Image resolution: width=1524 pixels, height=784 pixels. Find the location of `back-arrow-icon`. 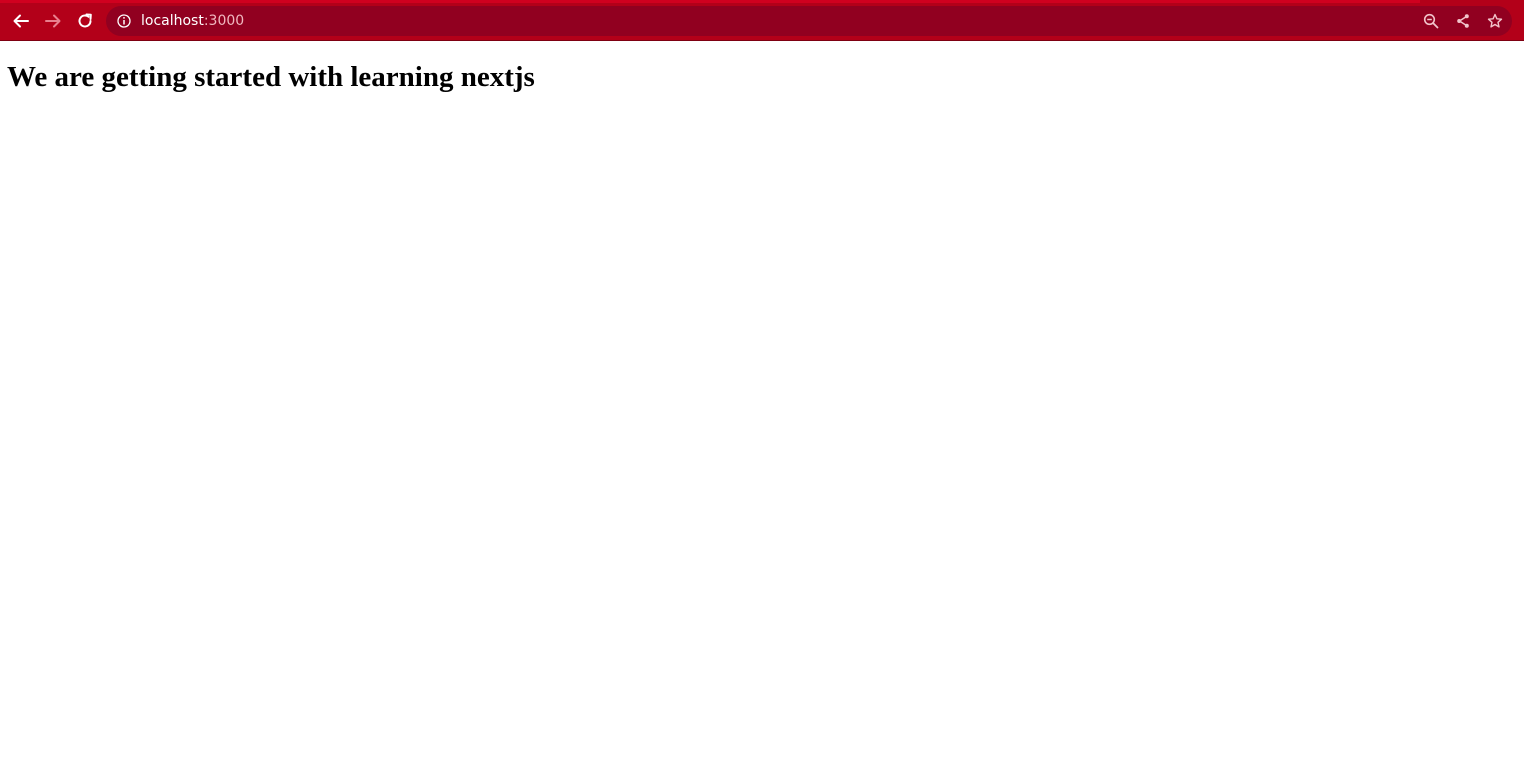

back-arrow-icon is located at coordinates (21, 21).